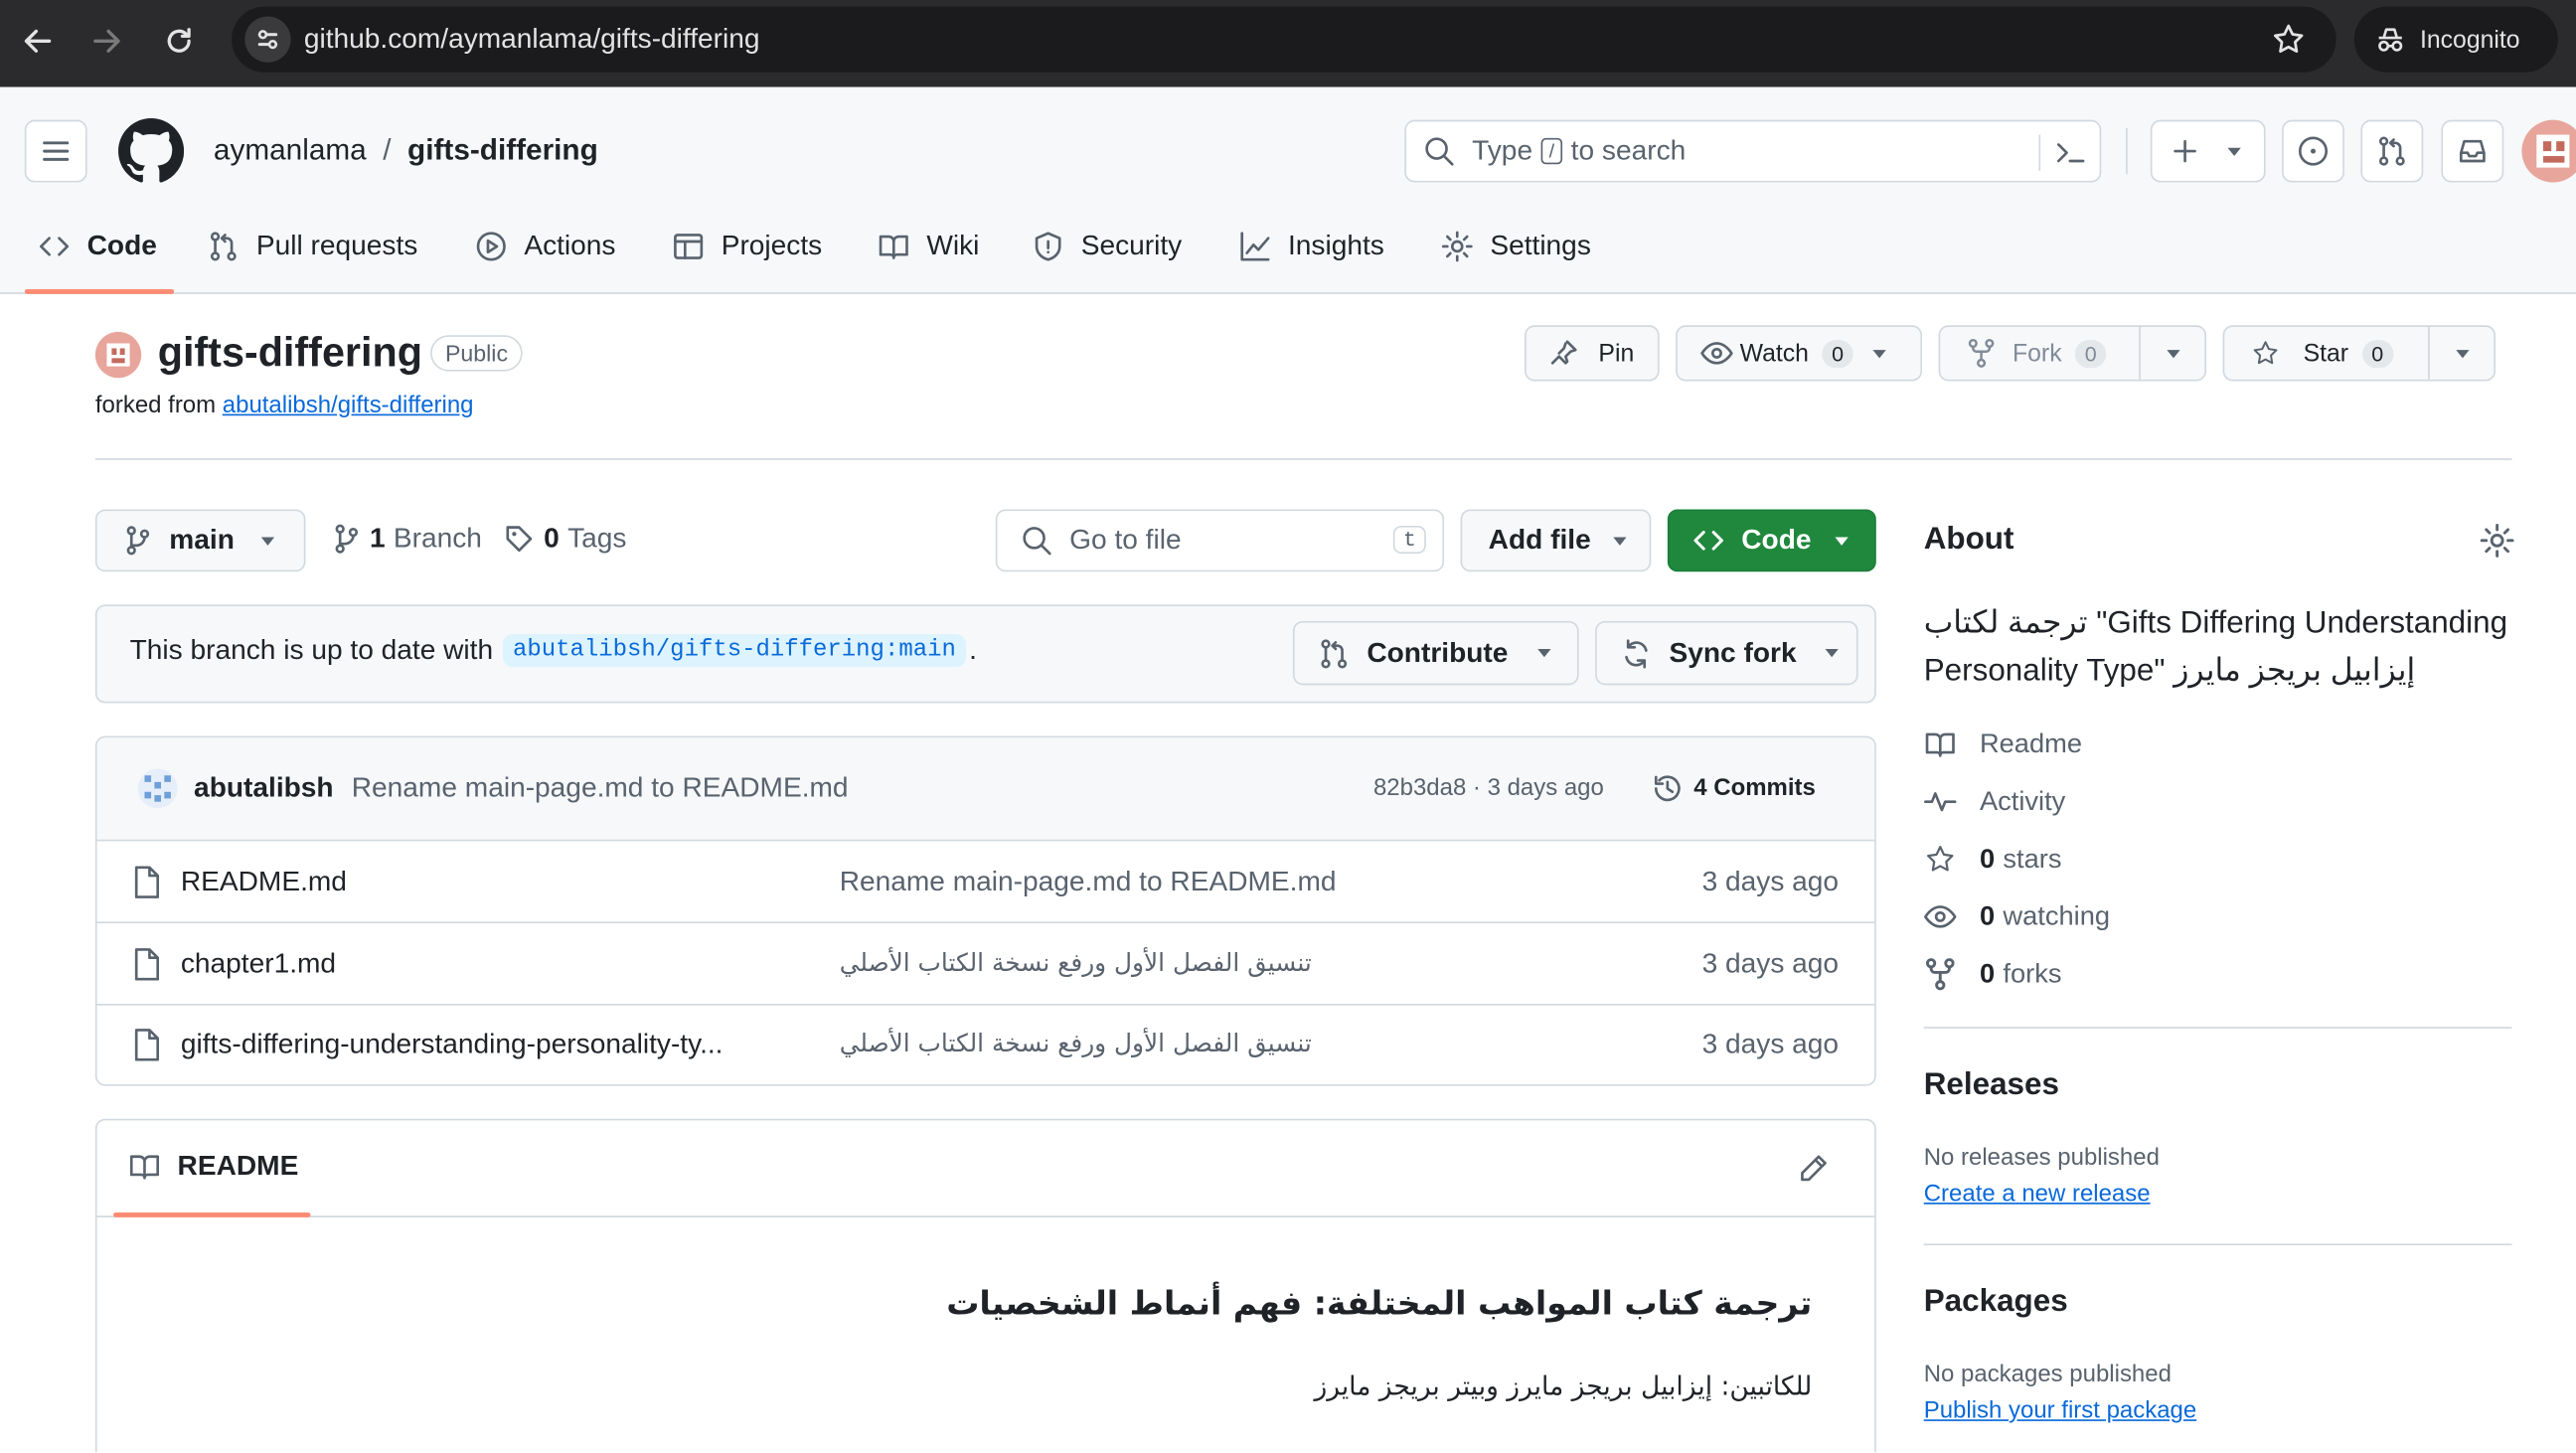 This screenshot has height=1453, width=2576. What do you see at coordinates (1733, 789) in the screenshot?
I see `commits-link: 4 Commits` at bounding box center [1733, 789].